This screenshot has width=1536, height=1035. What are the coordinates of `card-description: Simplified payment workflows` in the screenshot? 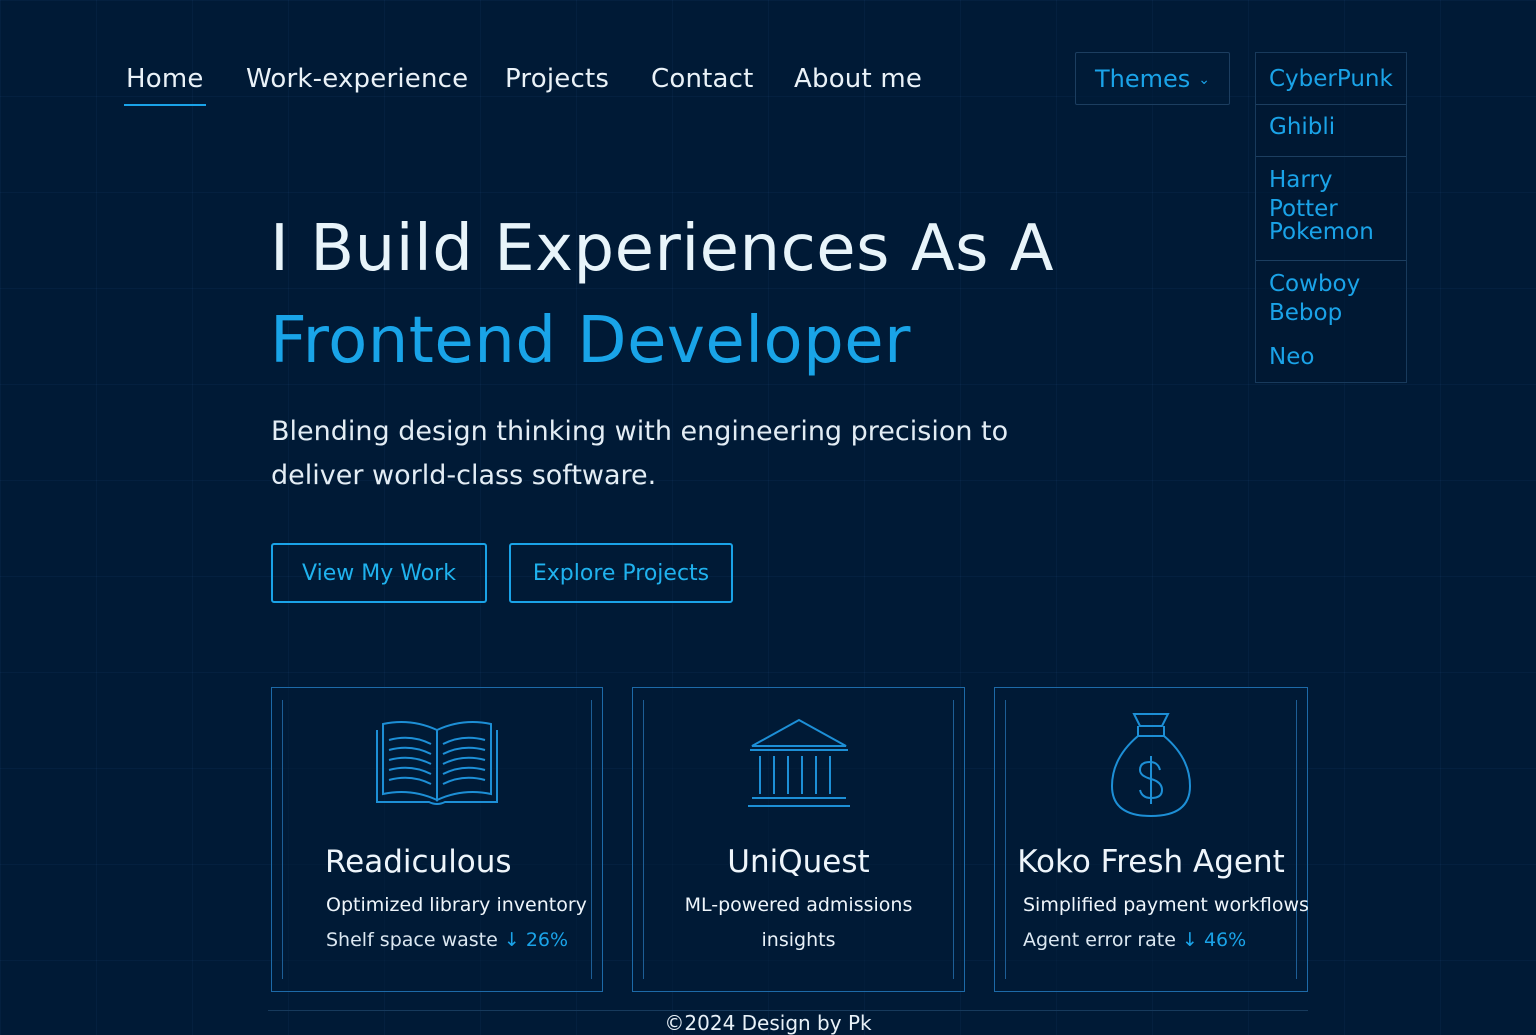 It's located at (1166, 905).